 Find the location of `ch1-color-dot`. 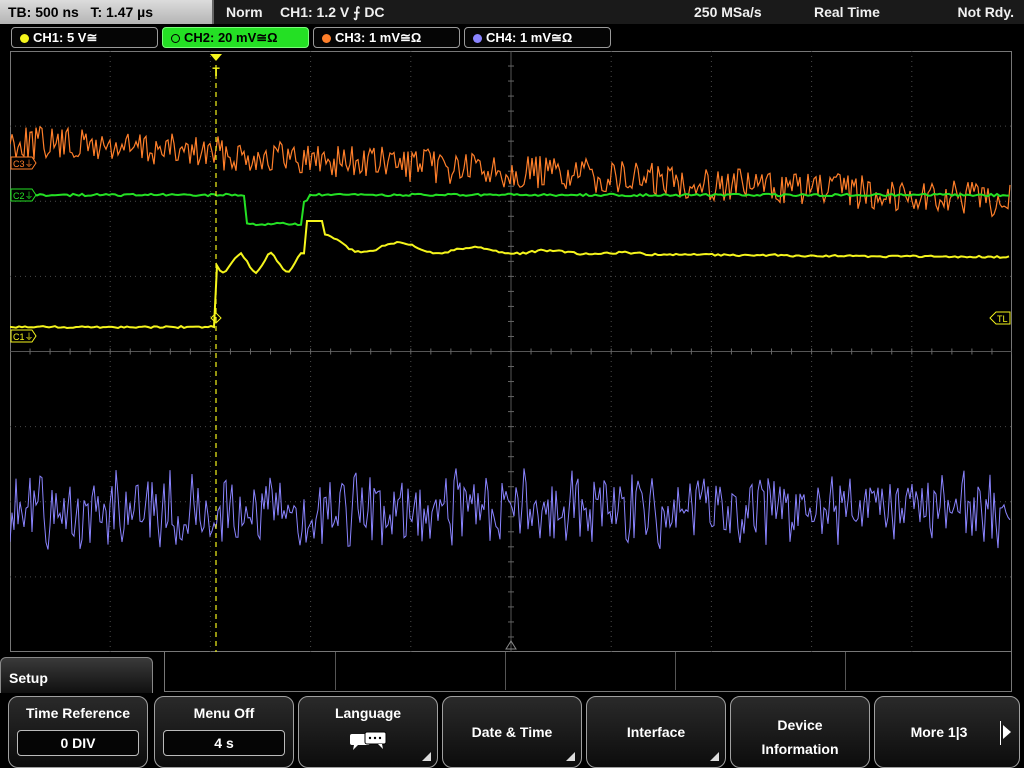

ch1-color-dot is located at coordinates (24, 38).